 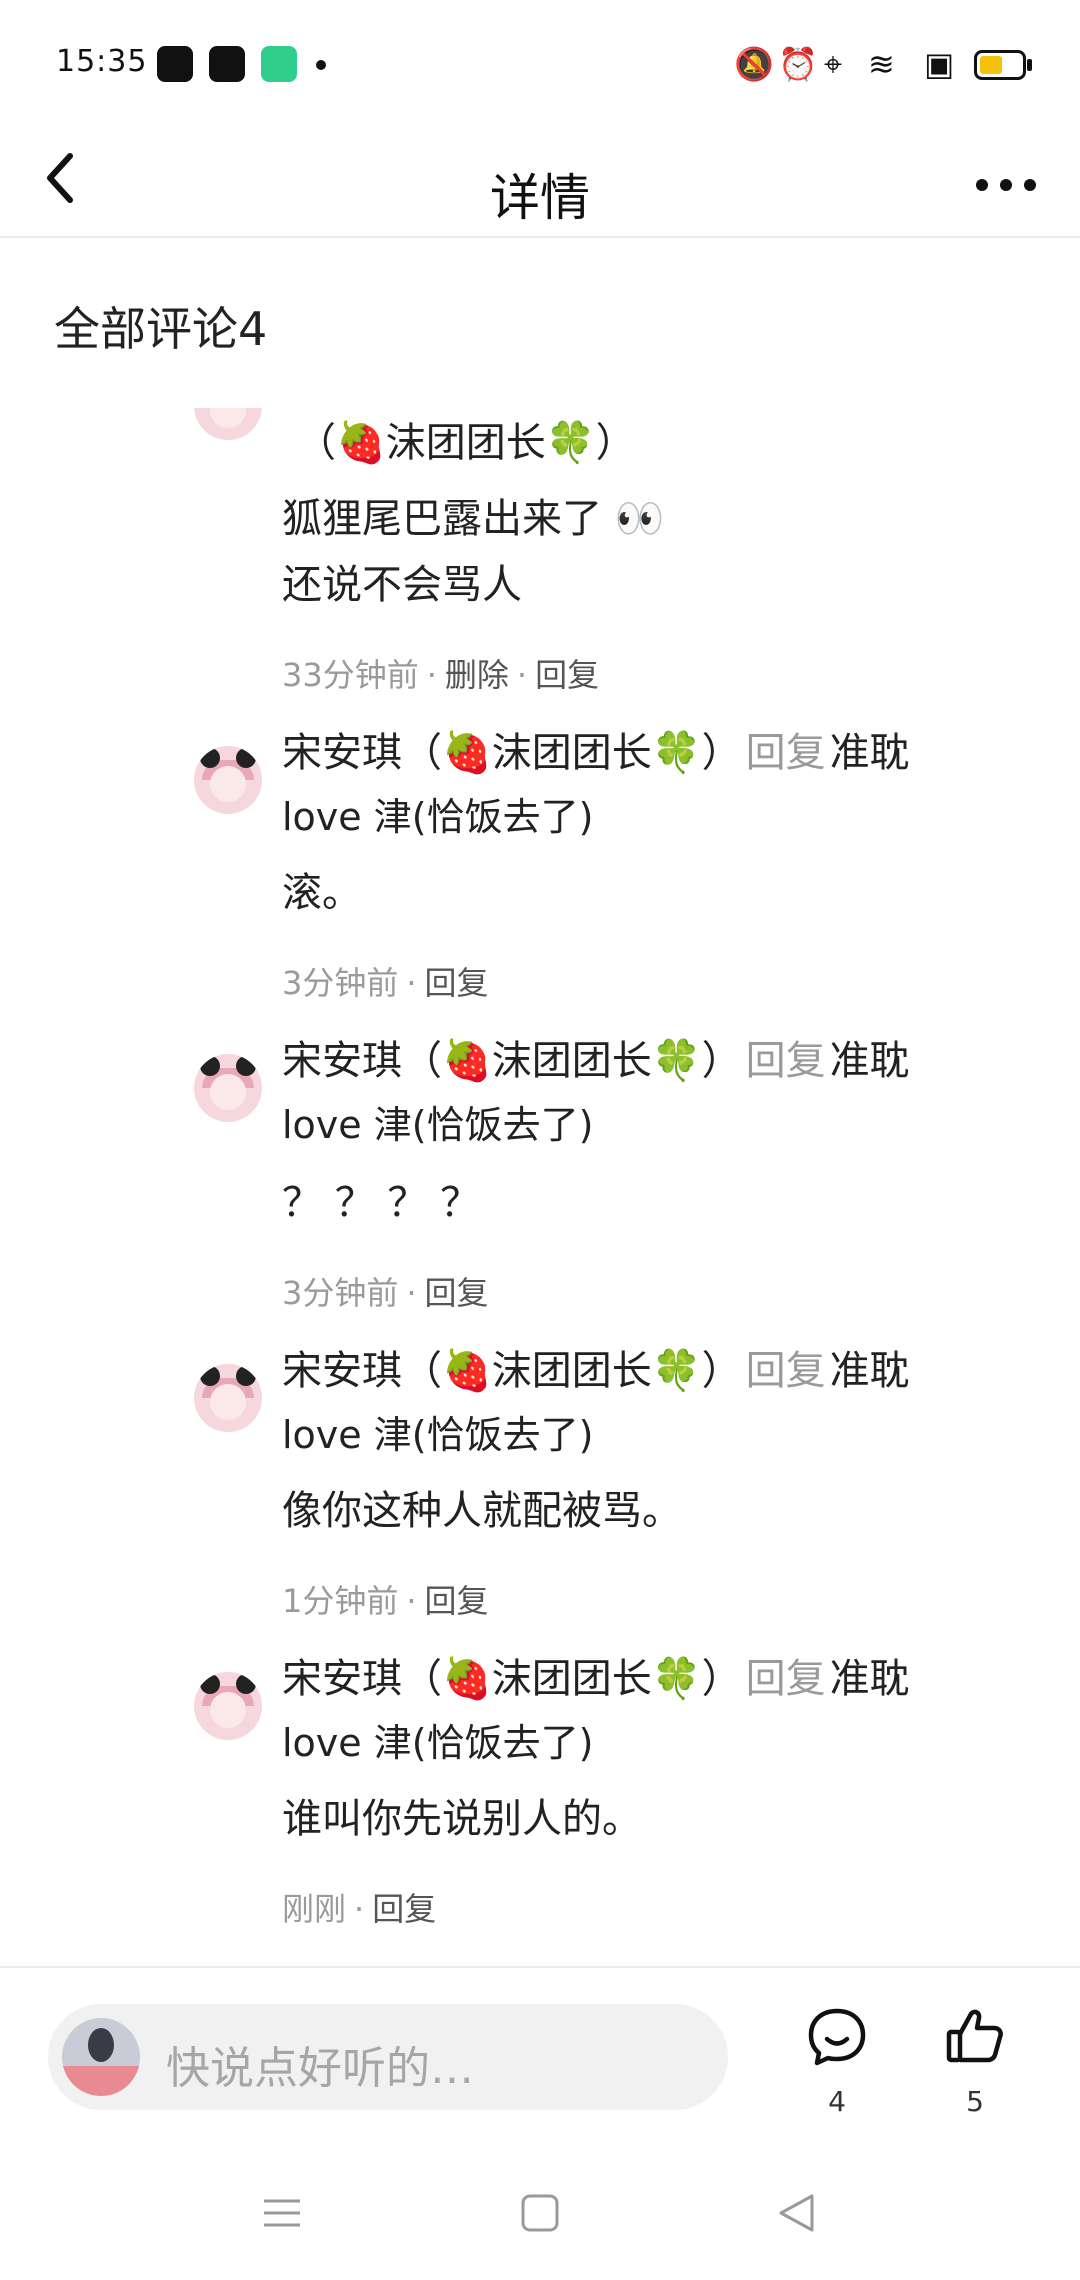 I want to click on reply-time: 1分钟前, so click(x=340, y=1601).